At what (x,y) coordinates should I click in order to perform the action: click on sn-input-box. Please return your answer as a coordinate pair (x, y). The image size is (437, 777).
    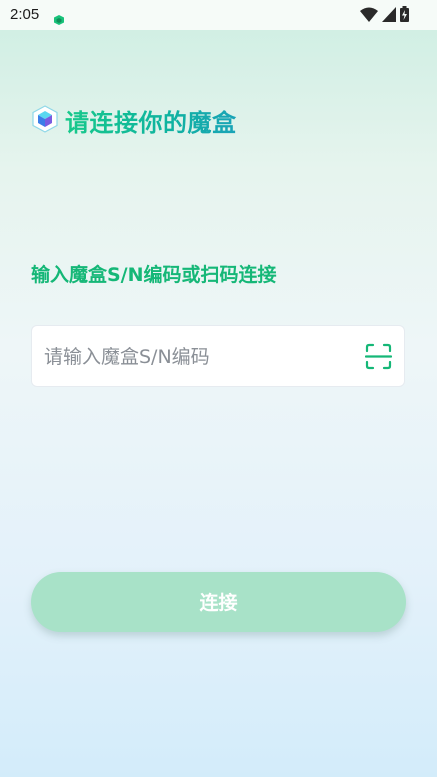
    Looking at the image, I should click on (218, 356).